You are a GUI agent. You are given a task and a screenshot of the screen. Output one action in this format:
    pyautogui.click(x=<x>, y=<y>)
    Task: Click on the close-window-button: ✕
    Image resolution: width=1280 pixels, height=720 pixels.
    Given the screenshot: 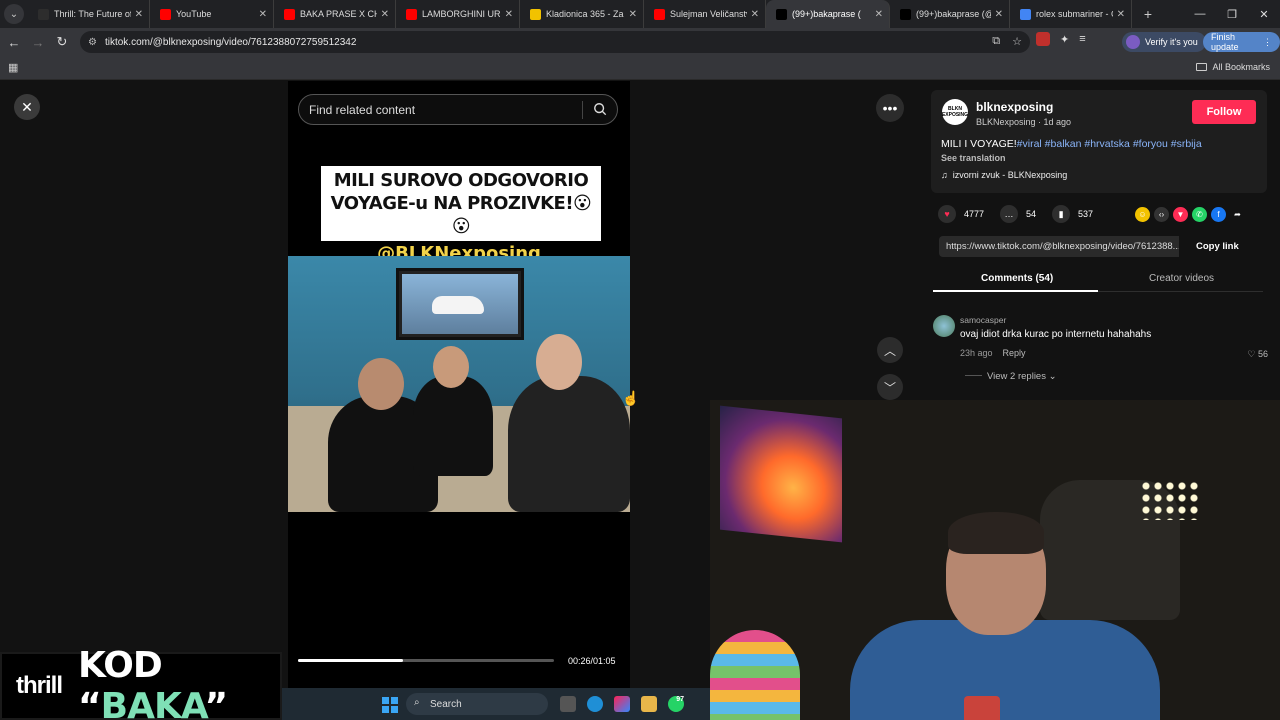 What is the action you would take?
    pyautogui.click(x=1264, y=14)
    